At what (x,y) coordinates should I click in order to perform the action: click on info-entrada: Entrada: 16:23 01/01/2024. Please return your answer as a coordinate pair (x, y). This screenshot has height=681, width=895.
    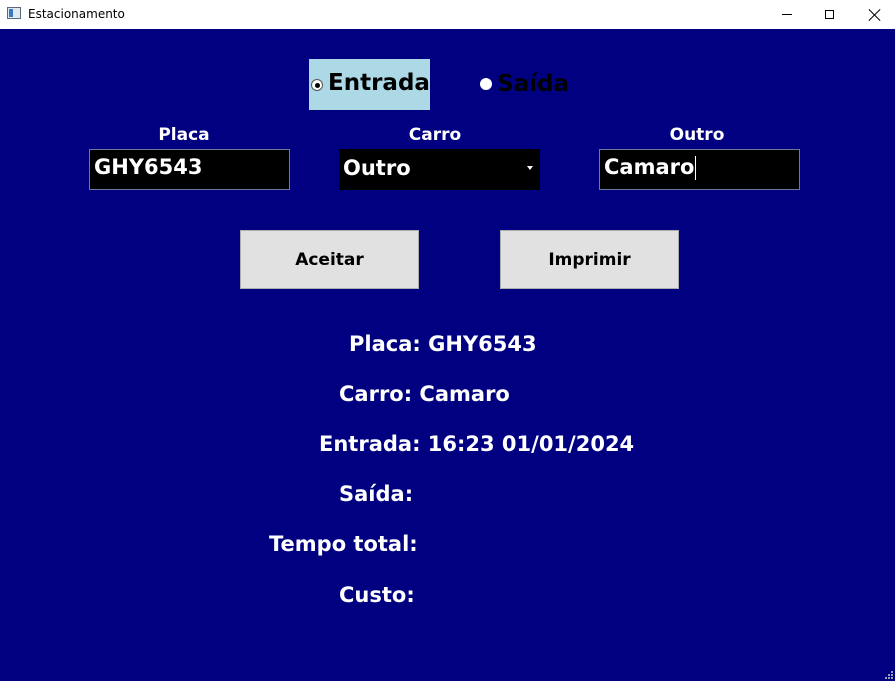
    Looking at the image, I should click on (477, 444).